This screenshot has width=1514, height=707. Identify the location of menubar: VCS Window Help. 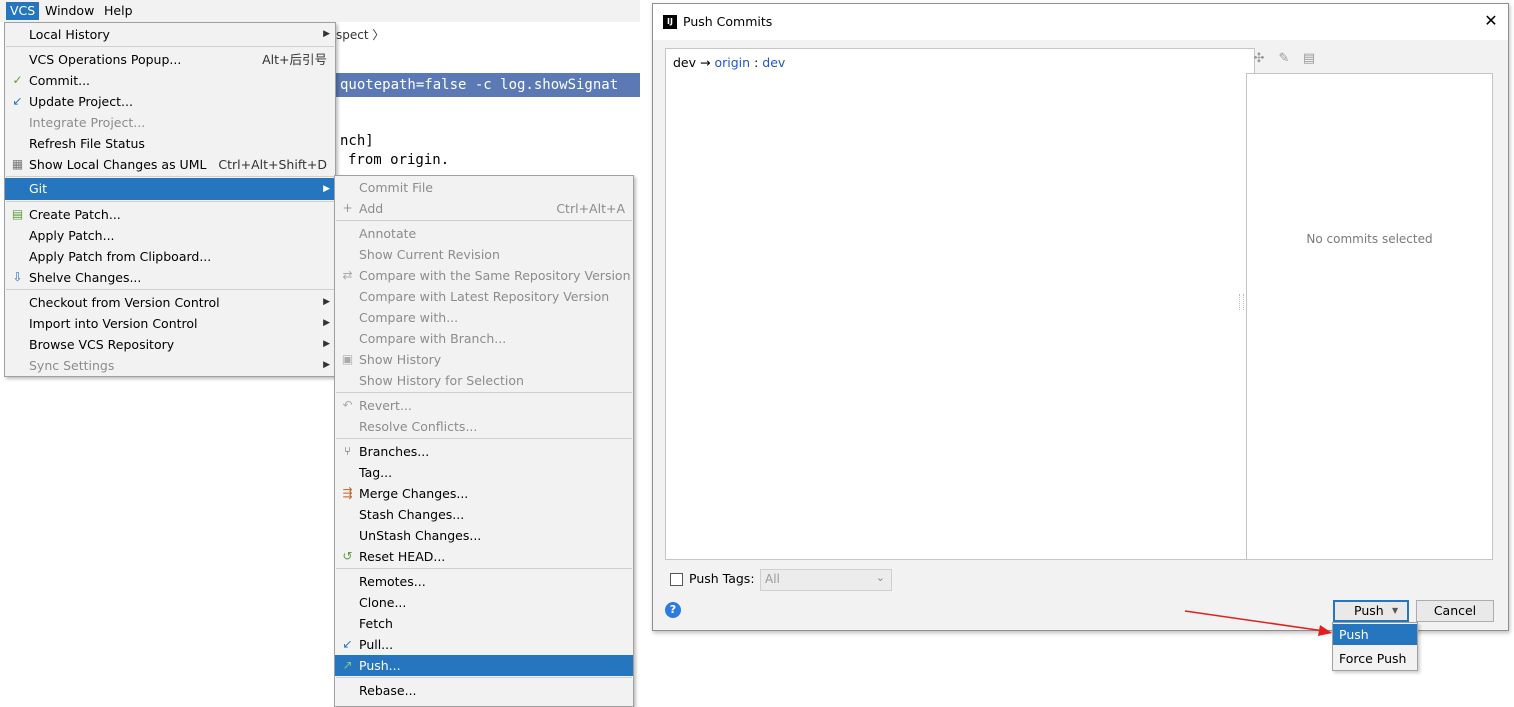
(320, 11).